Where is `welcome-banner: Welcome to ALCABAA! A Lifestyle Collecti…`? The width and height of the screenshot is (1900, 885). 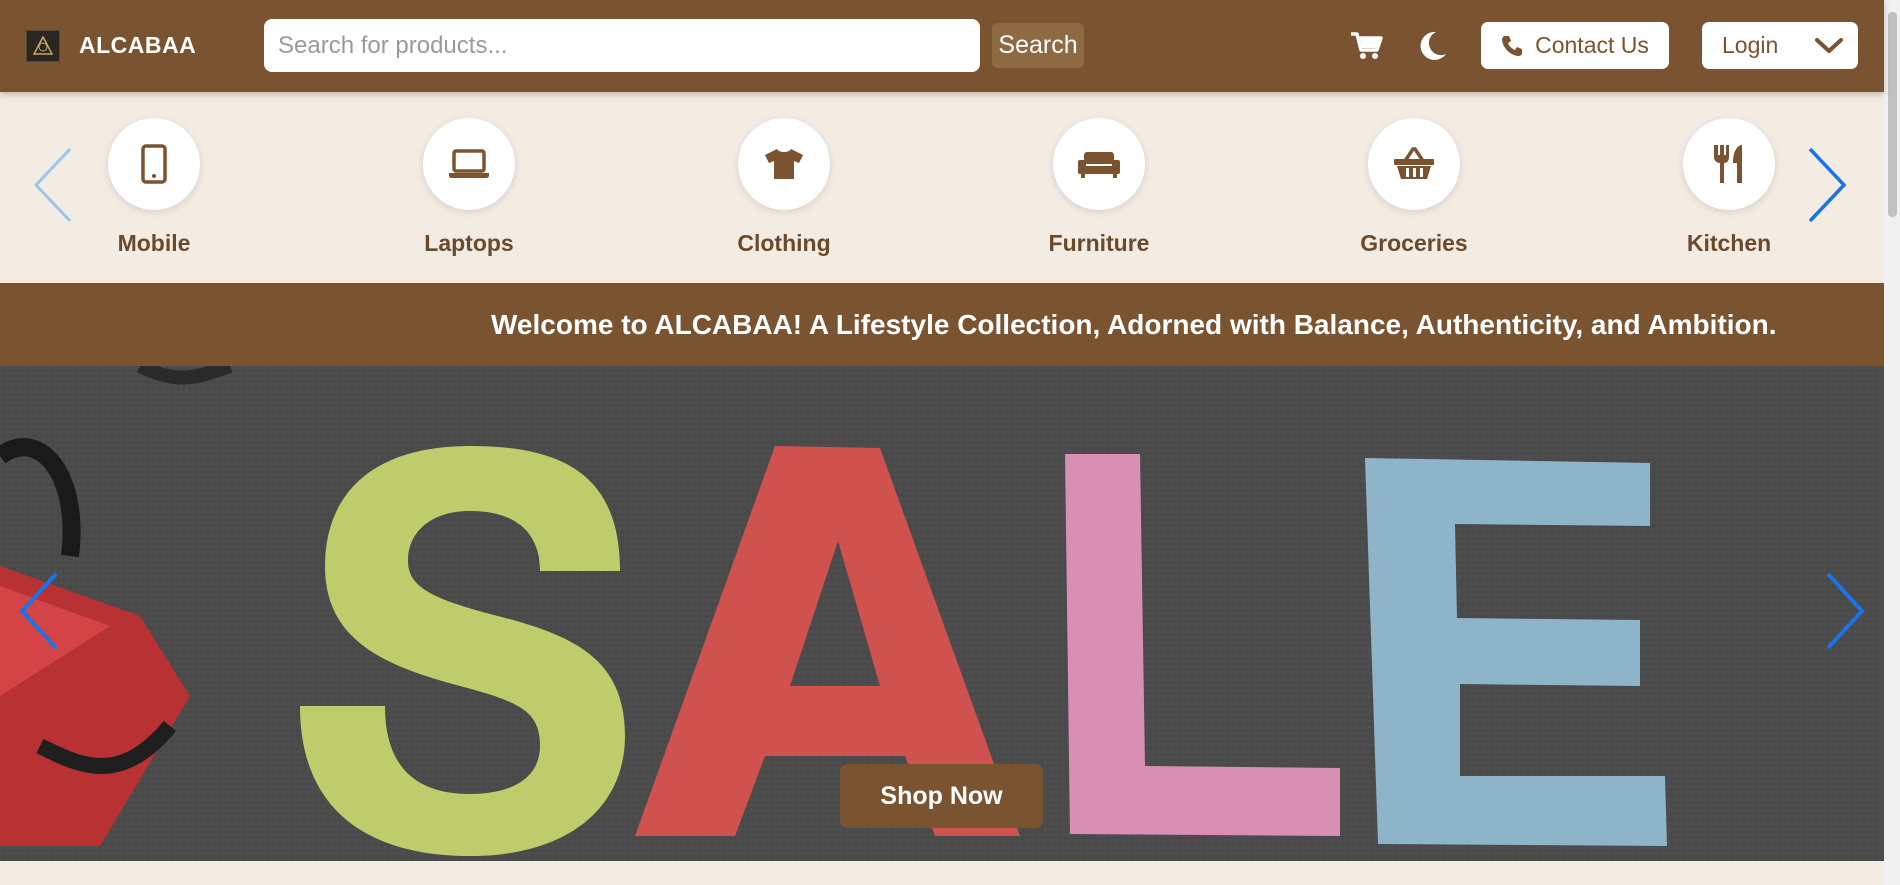
welcome-banner: Welcome to ALCABAA! A Lifestyle Collecti… is located at coordinates (942, 324).